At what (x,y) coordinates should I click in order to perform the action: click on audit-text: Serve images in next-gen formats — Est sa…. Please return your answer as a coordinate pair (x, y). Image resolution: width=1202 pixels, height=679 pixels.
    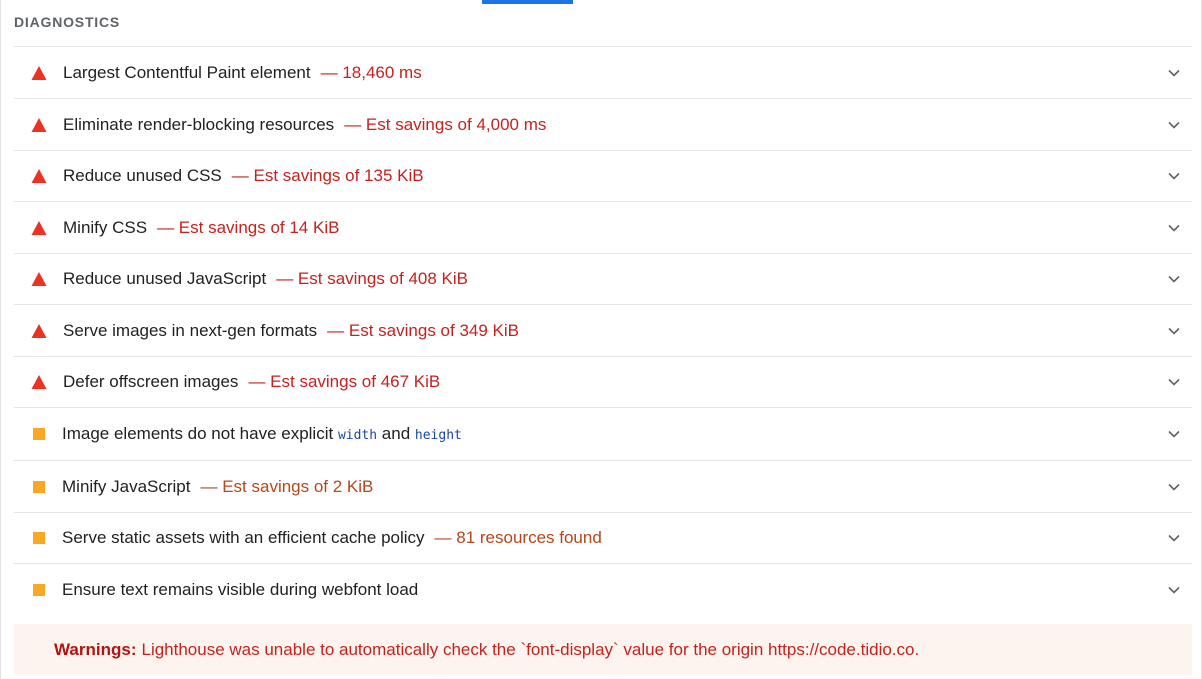
    Looking at the image, I should click on (291, 331).